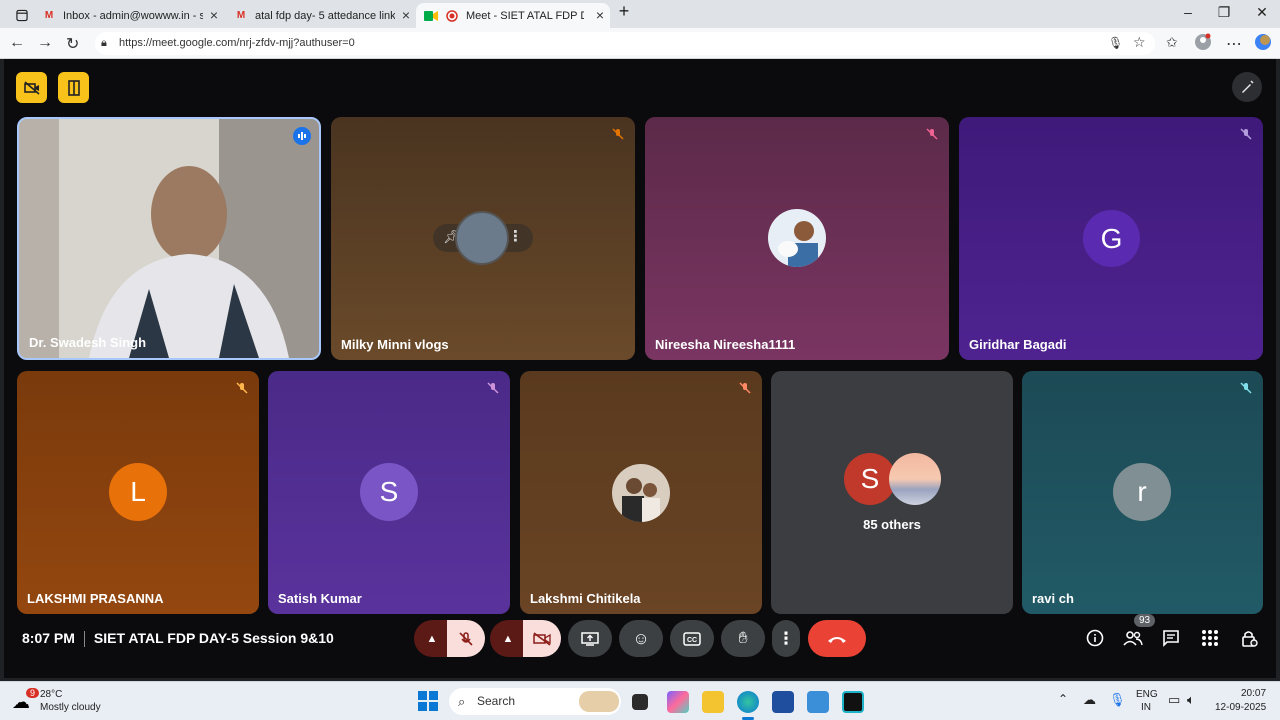 The height and width of the screenshot is (720, 1280). I want to click on more-vertical-icon: ⋮, so click(786, 638).